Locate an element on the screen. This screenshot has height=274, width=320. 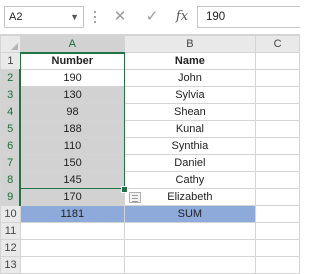
formula-input: 190 is located at coordinates (248, 17).